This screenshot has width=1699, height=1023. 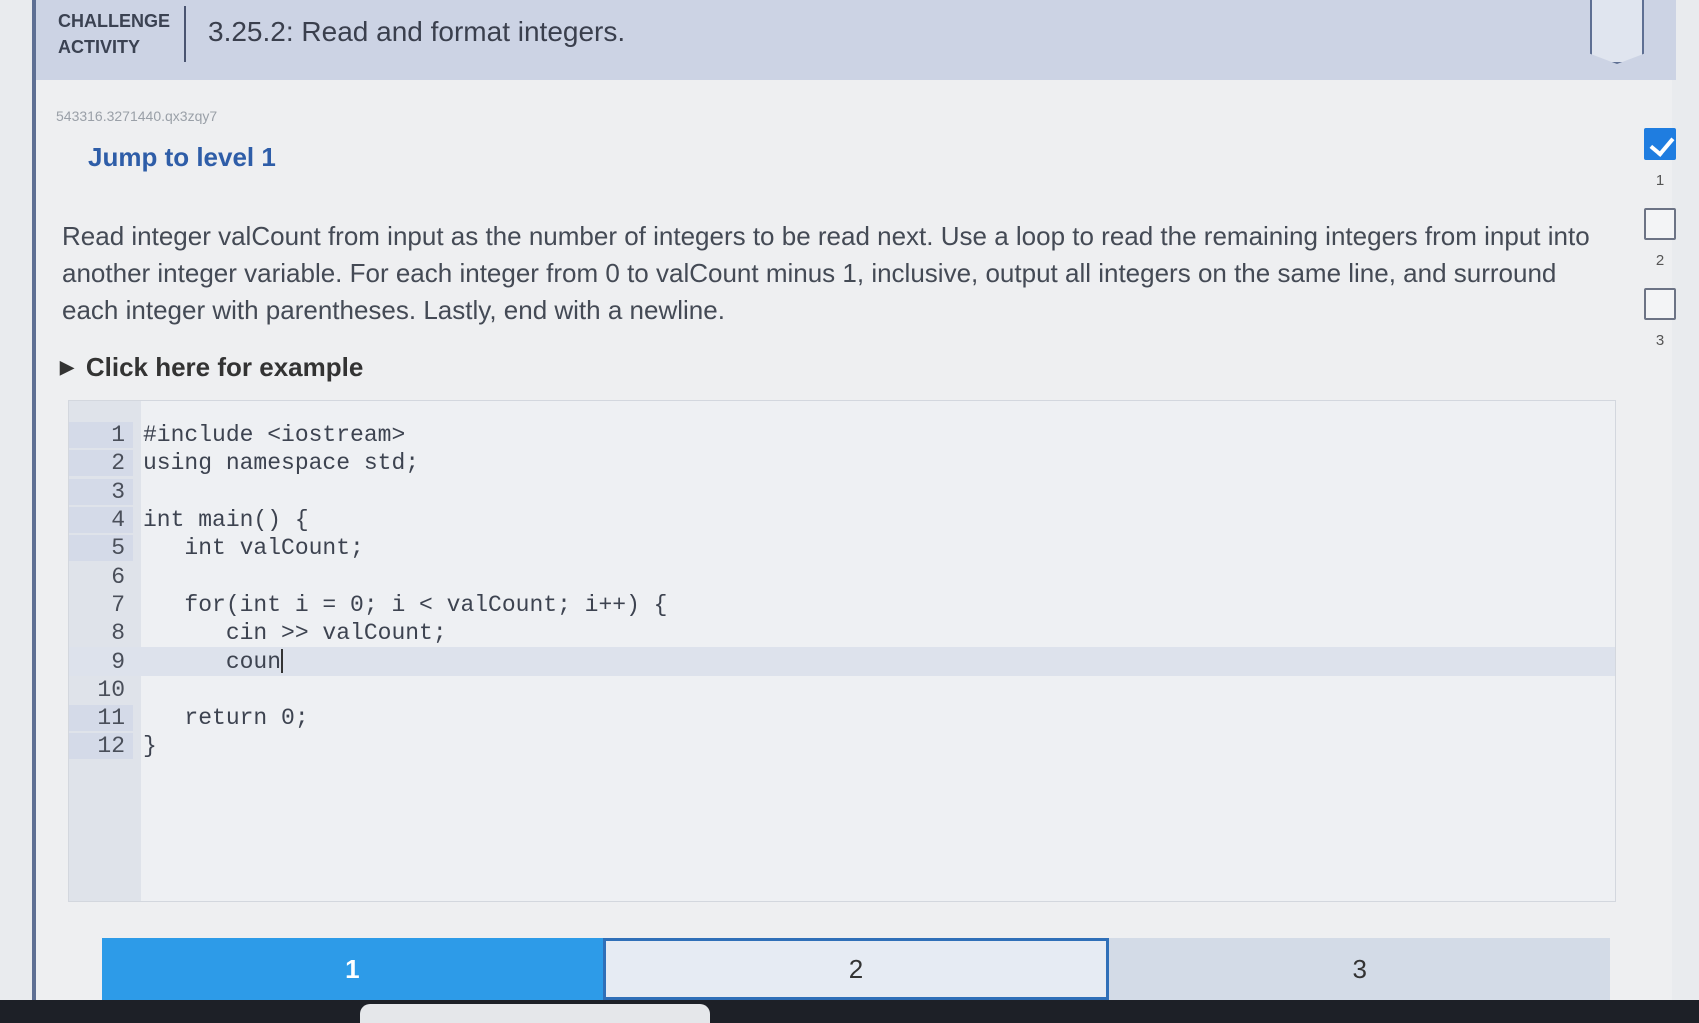 I want to click on header-divider, so click(x=185, y=34).